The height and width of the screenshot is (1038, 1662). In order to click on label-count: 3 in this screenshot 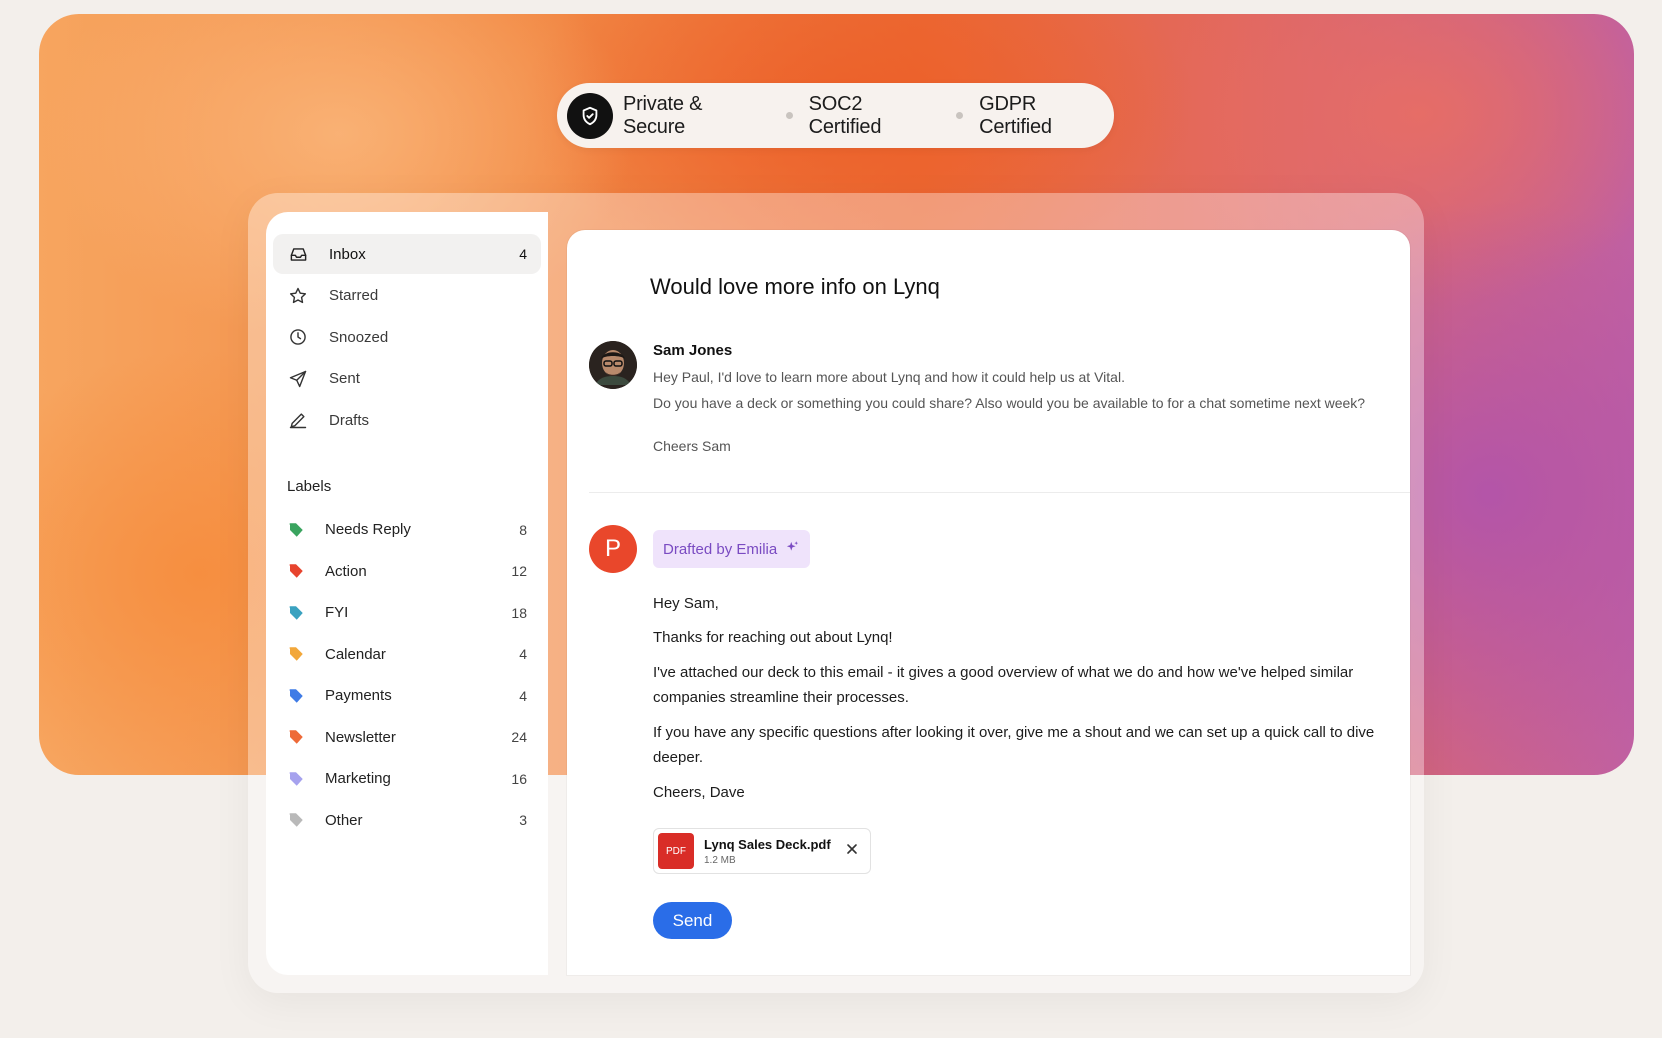, I will do `click(523, 820)`.